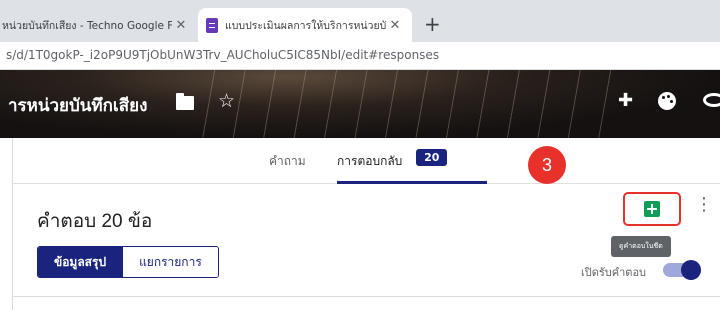 The image size is (720, 310). What do you see at coordinates (667, 101) in the screenshot?
I see `palette-icon` at bounding box center [667, 101].